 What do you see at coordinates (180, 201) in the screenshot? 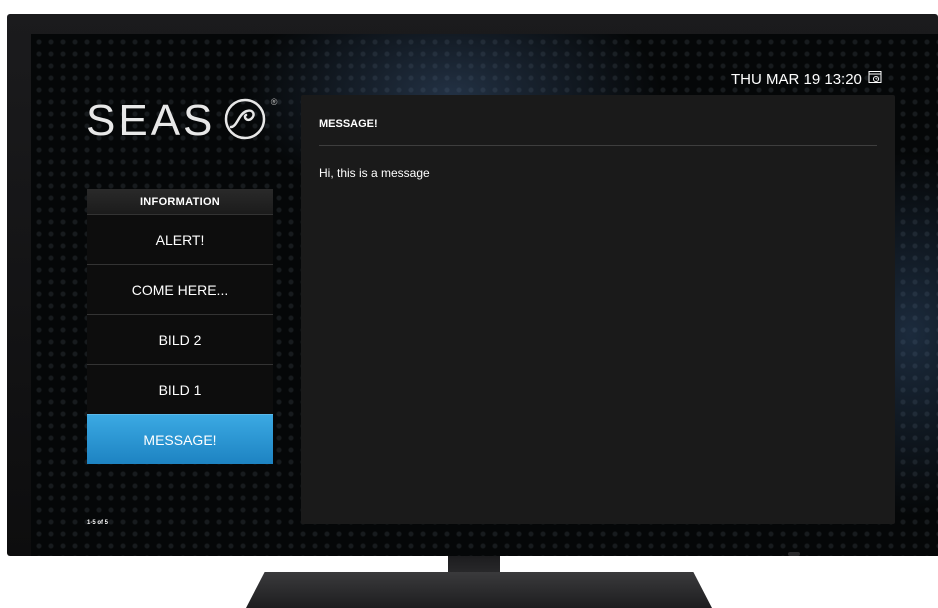
I see `sidebar-header: INFORMATION` at bounding box center [180, 201].